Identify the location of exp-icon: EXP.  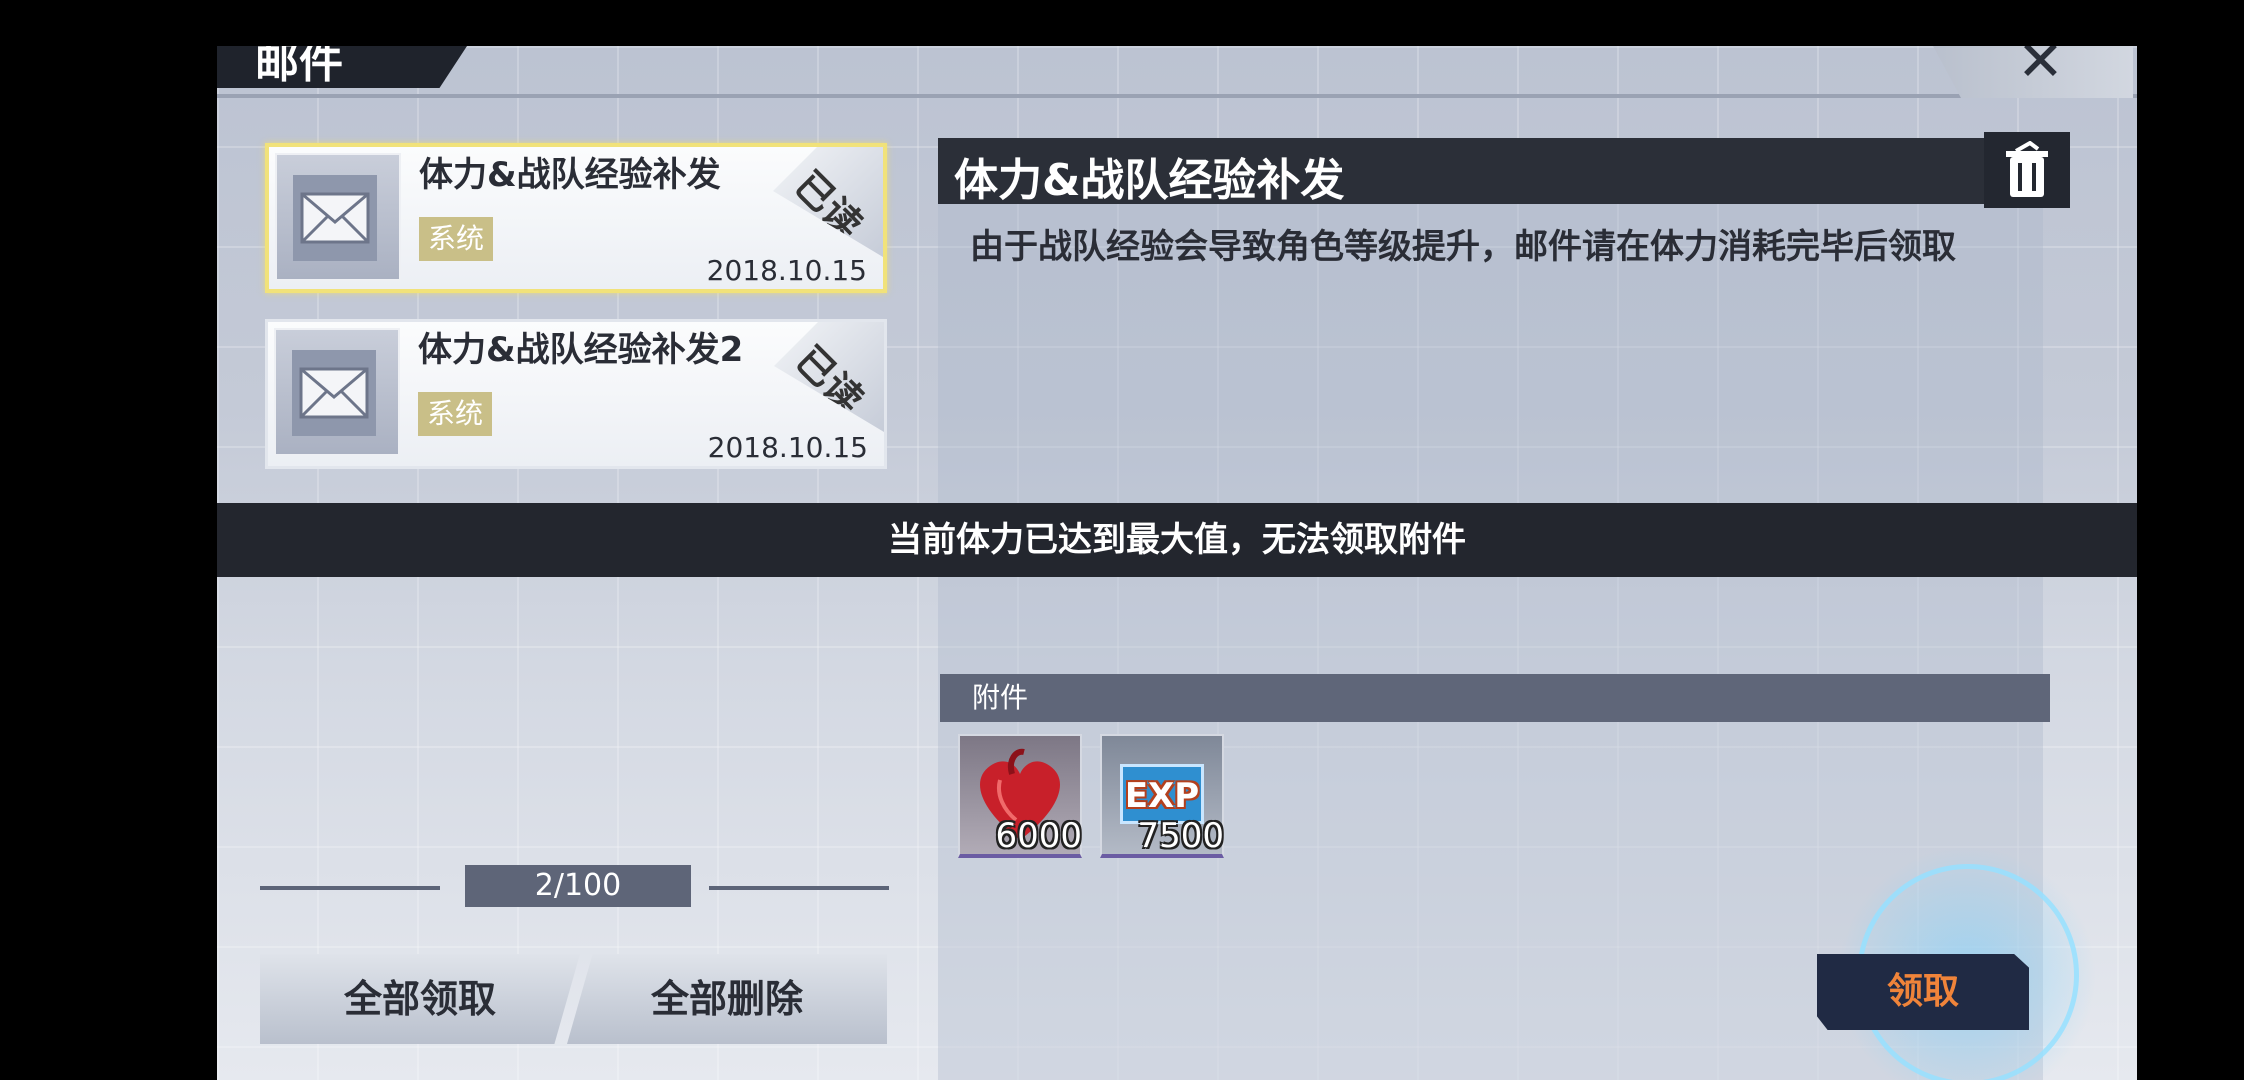
(1162, 794).